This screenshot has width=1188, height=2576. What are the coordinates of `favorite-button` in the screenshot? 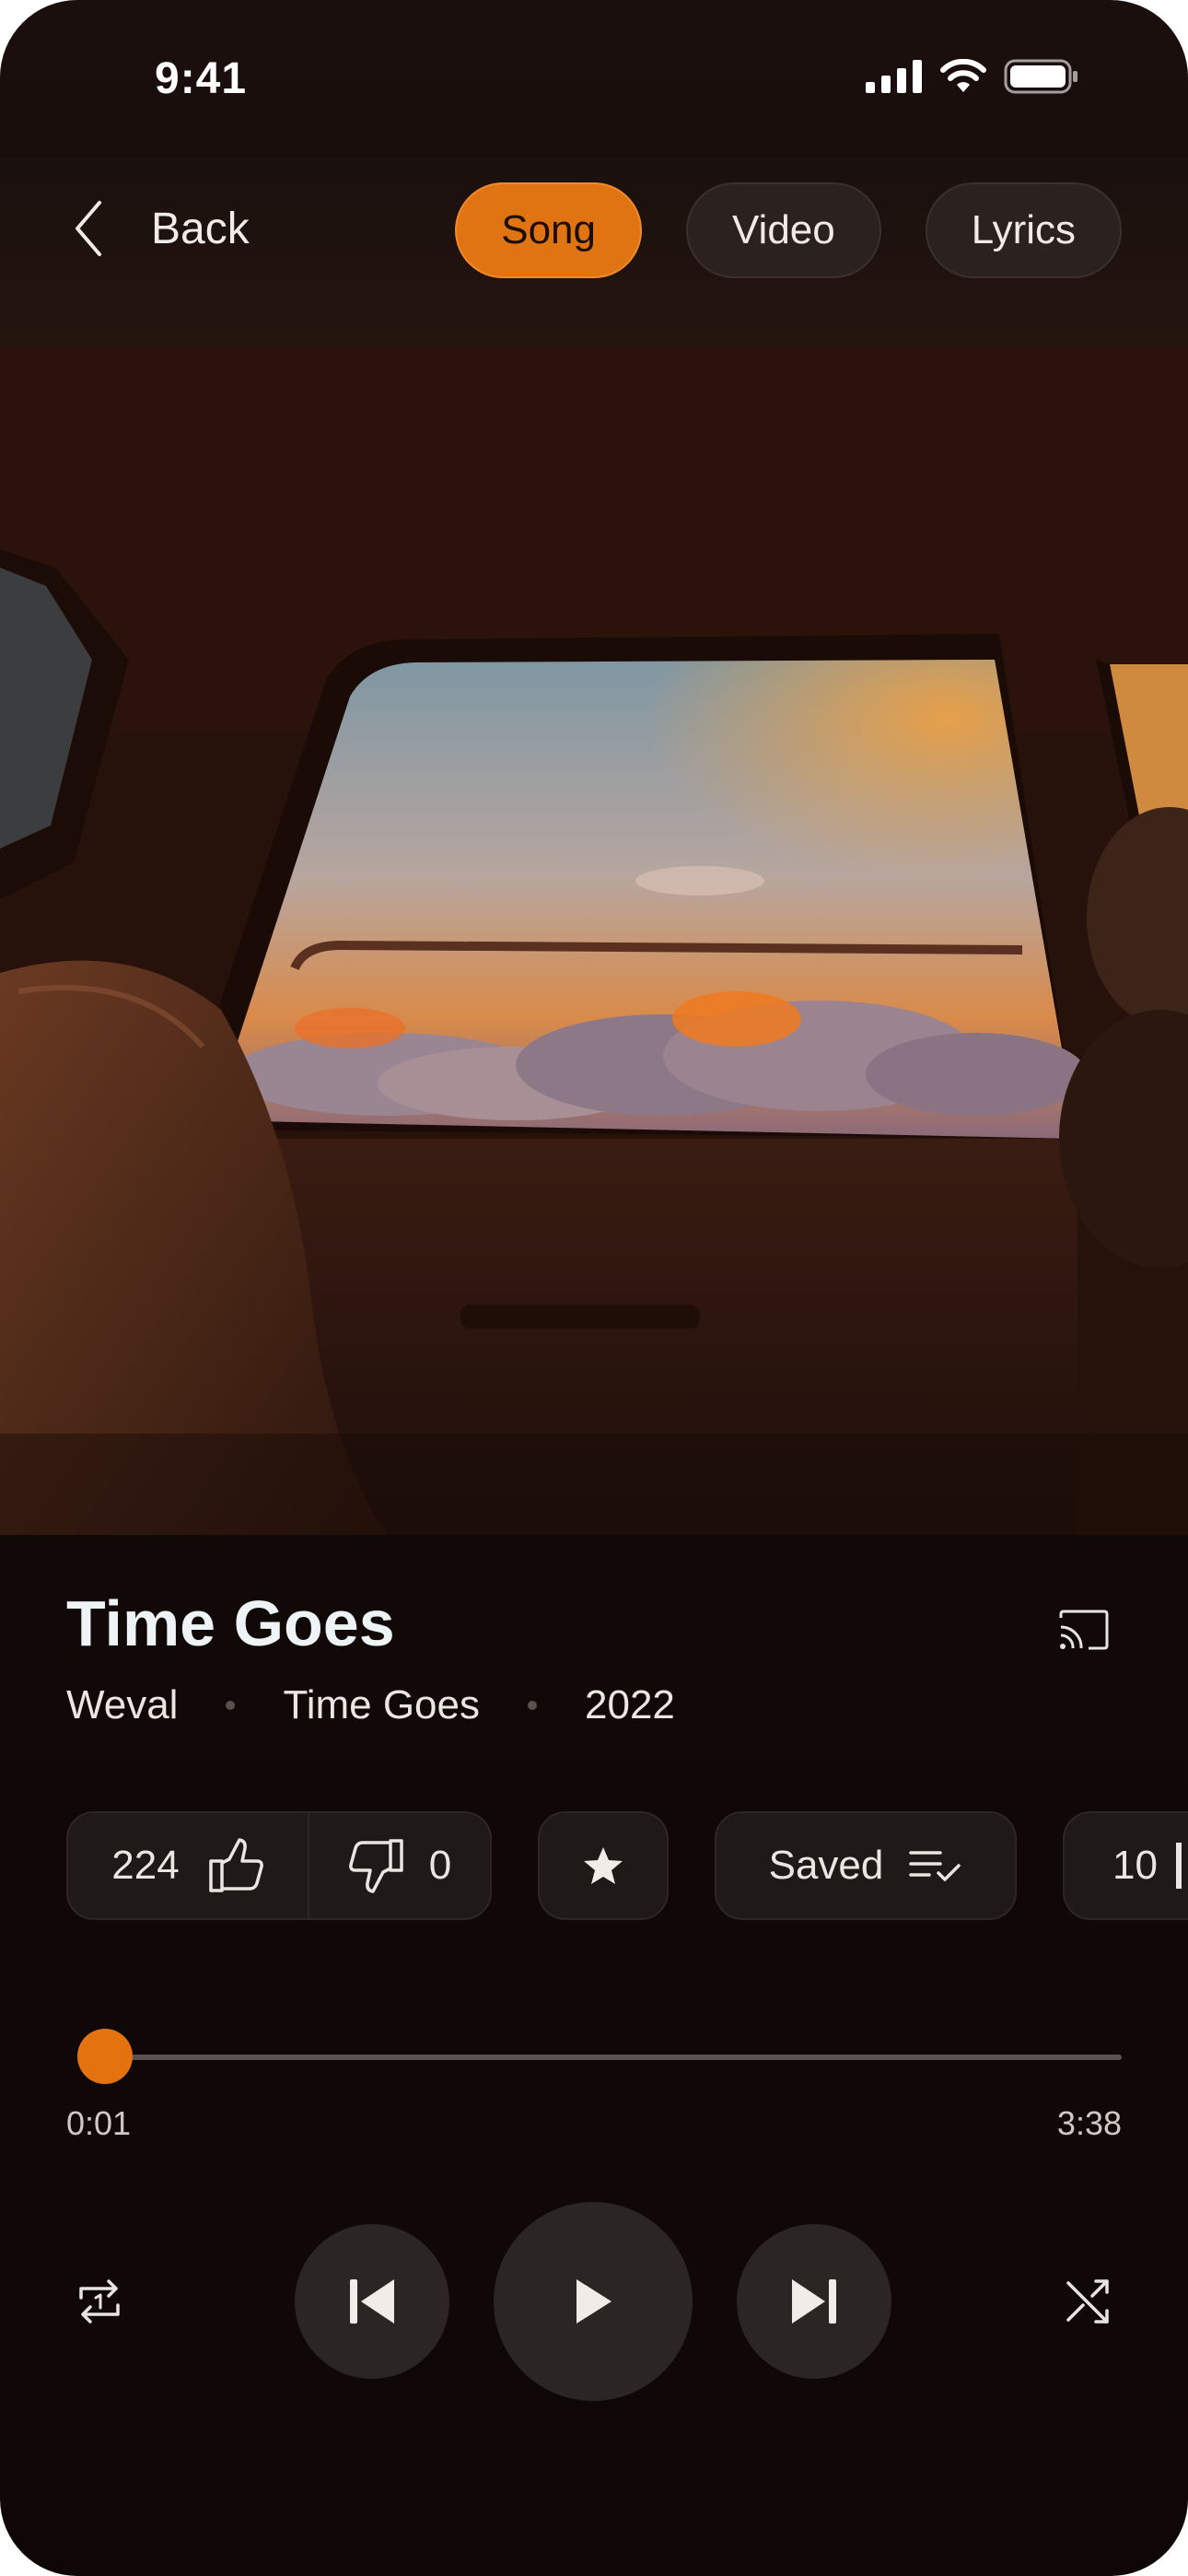 It's located at (603, 1865).